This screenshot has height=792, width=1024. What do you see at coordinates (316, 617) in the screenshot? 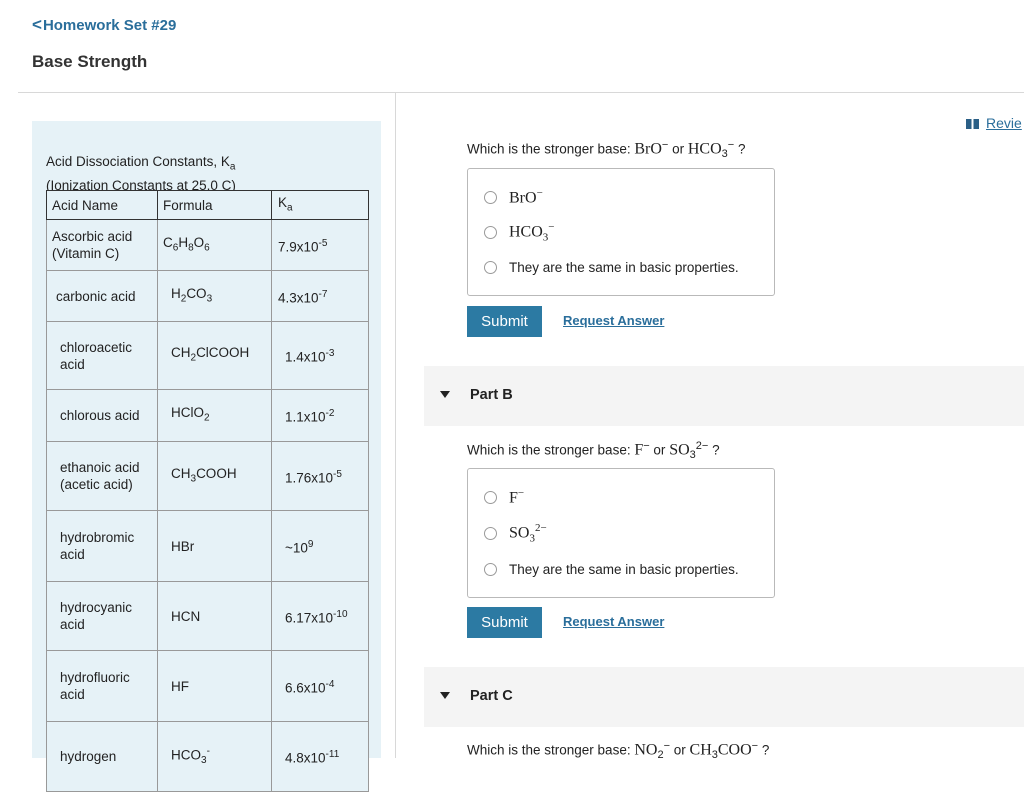
I see `ka-value-cell: 6.17x10-10` at bounding box center [316, 617].